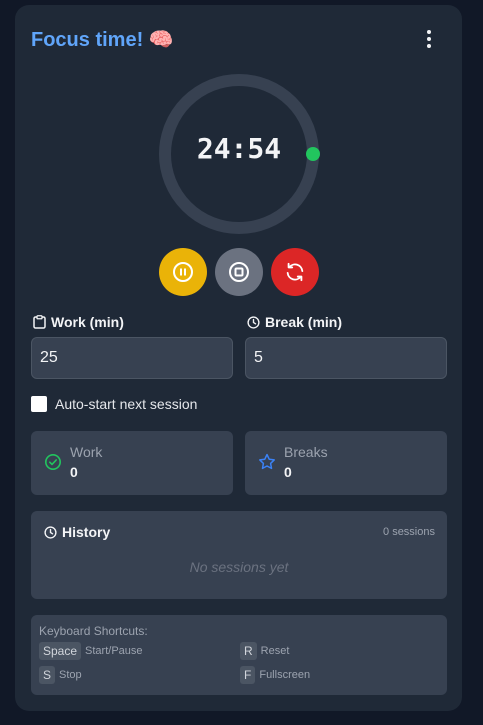  Describe the element at coordinates (70, 675) in the screenshot. I see `shortcut-description: Stop` at that location.